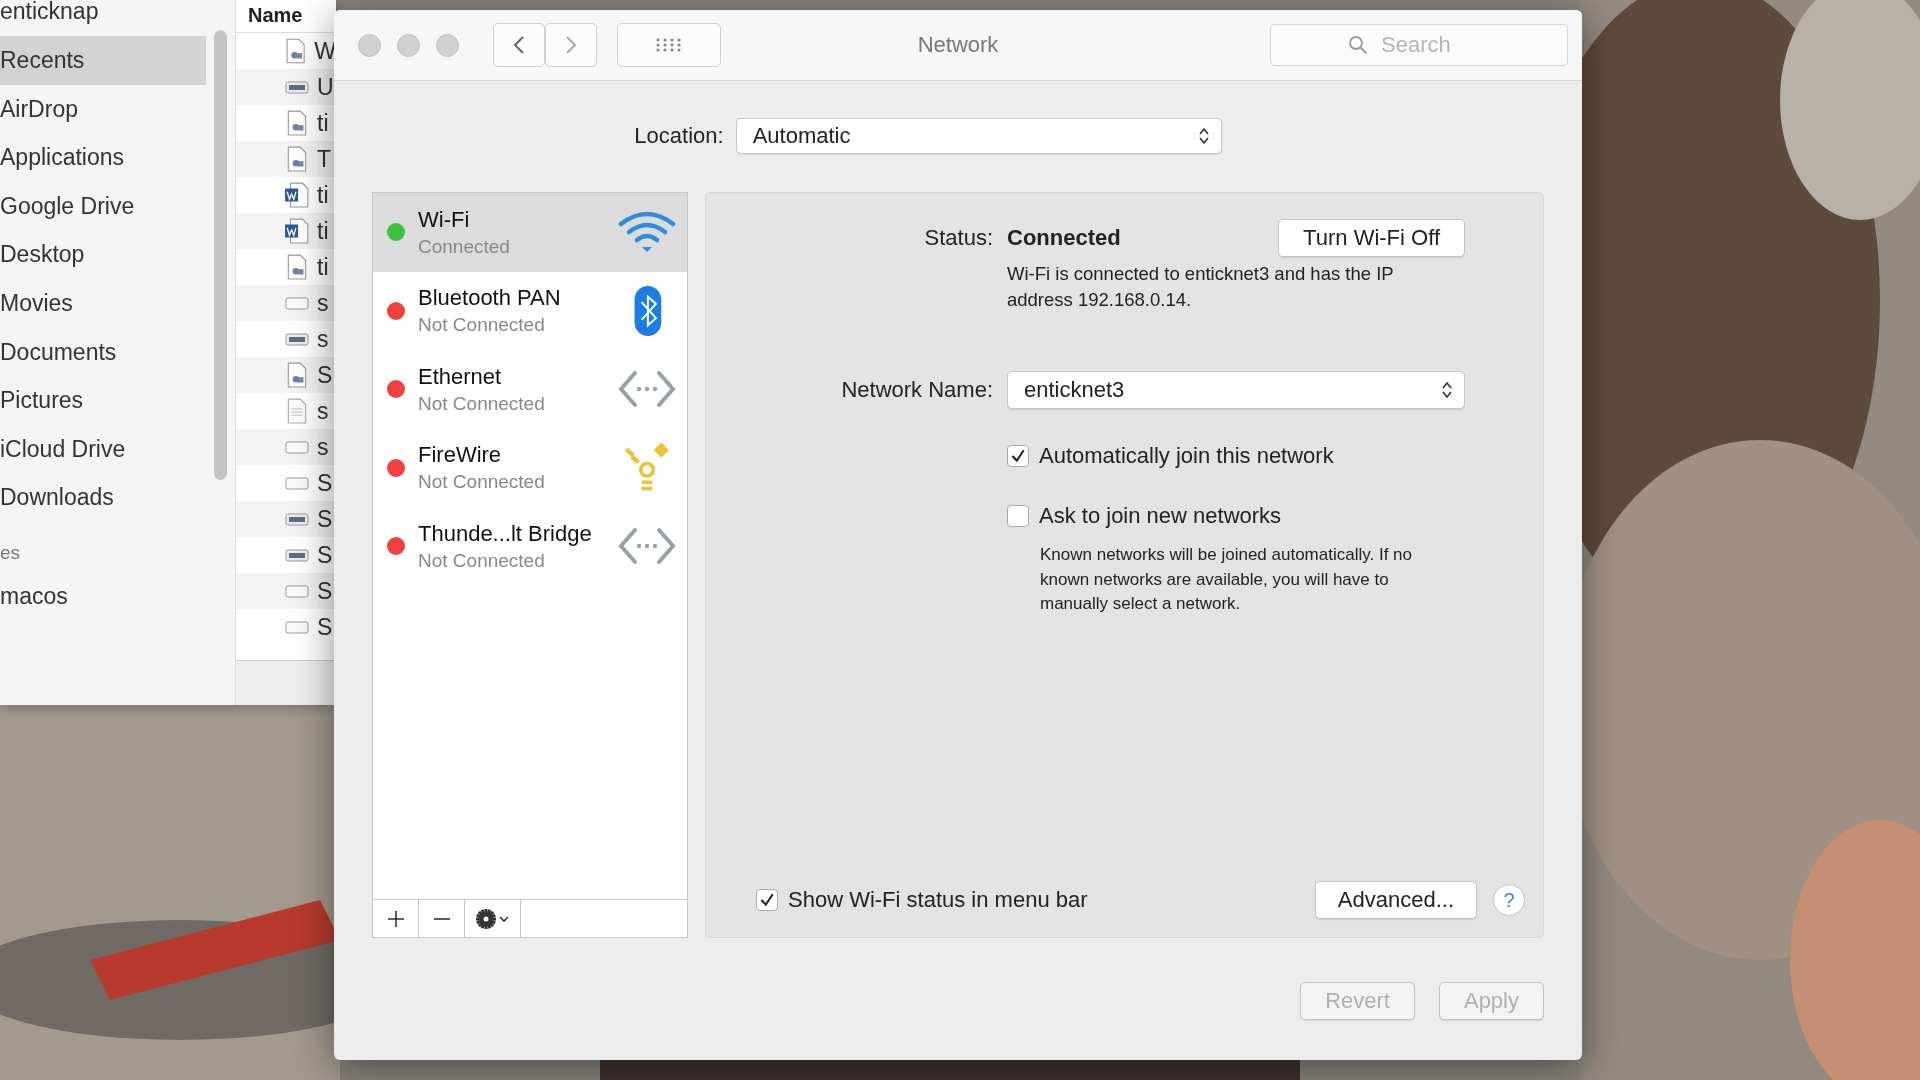  Describe the element at coordinates (220, 255) in the screenshot. I see `scrollbar` at that location.